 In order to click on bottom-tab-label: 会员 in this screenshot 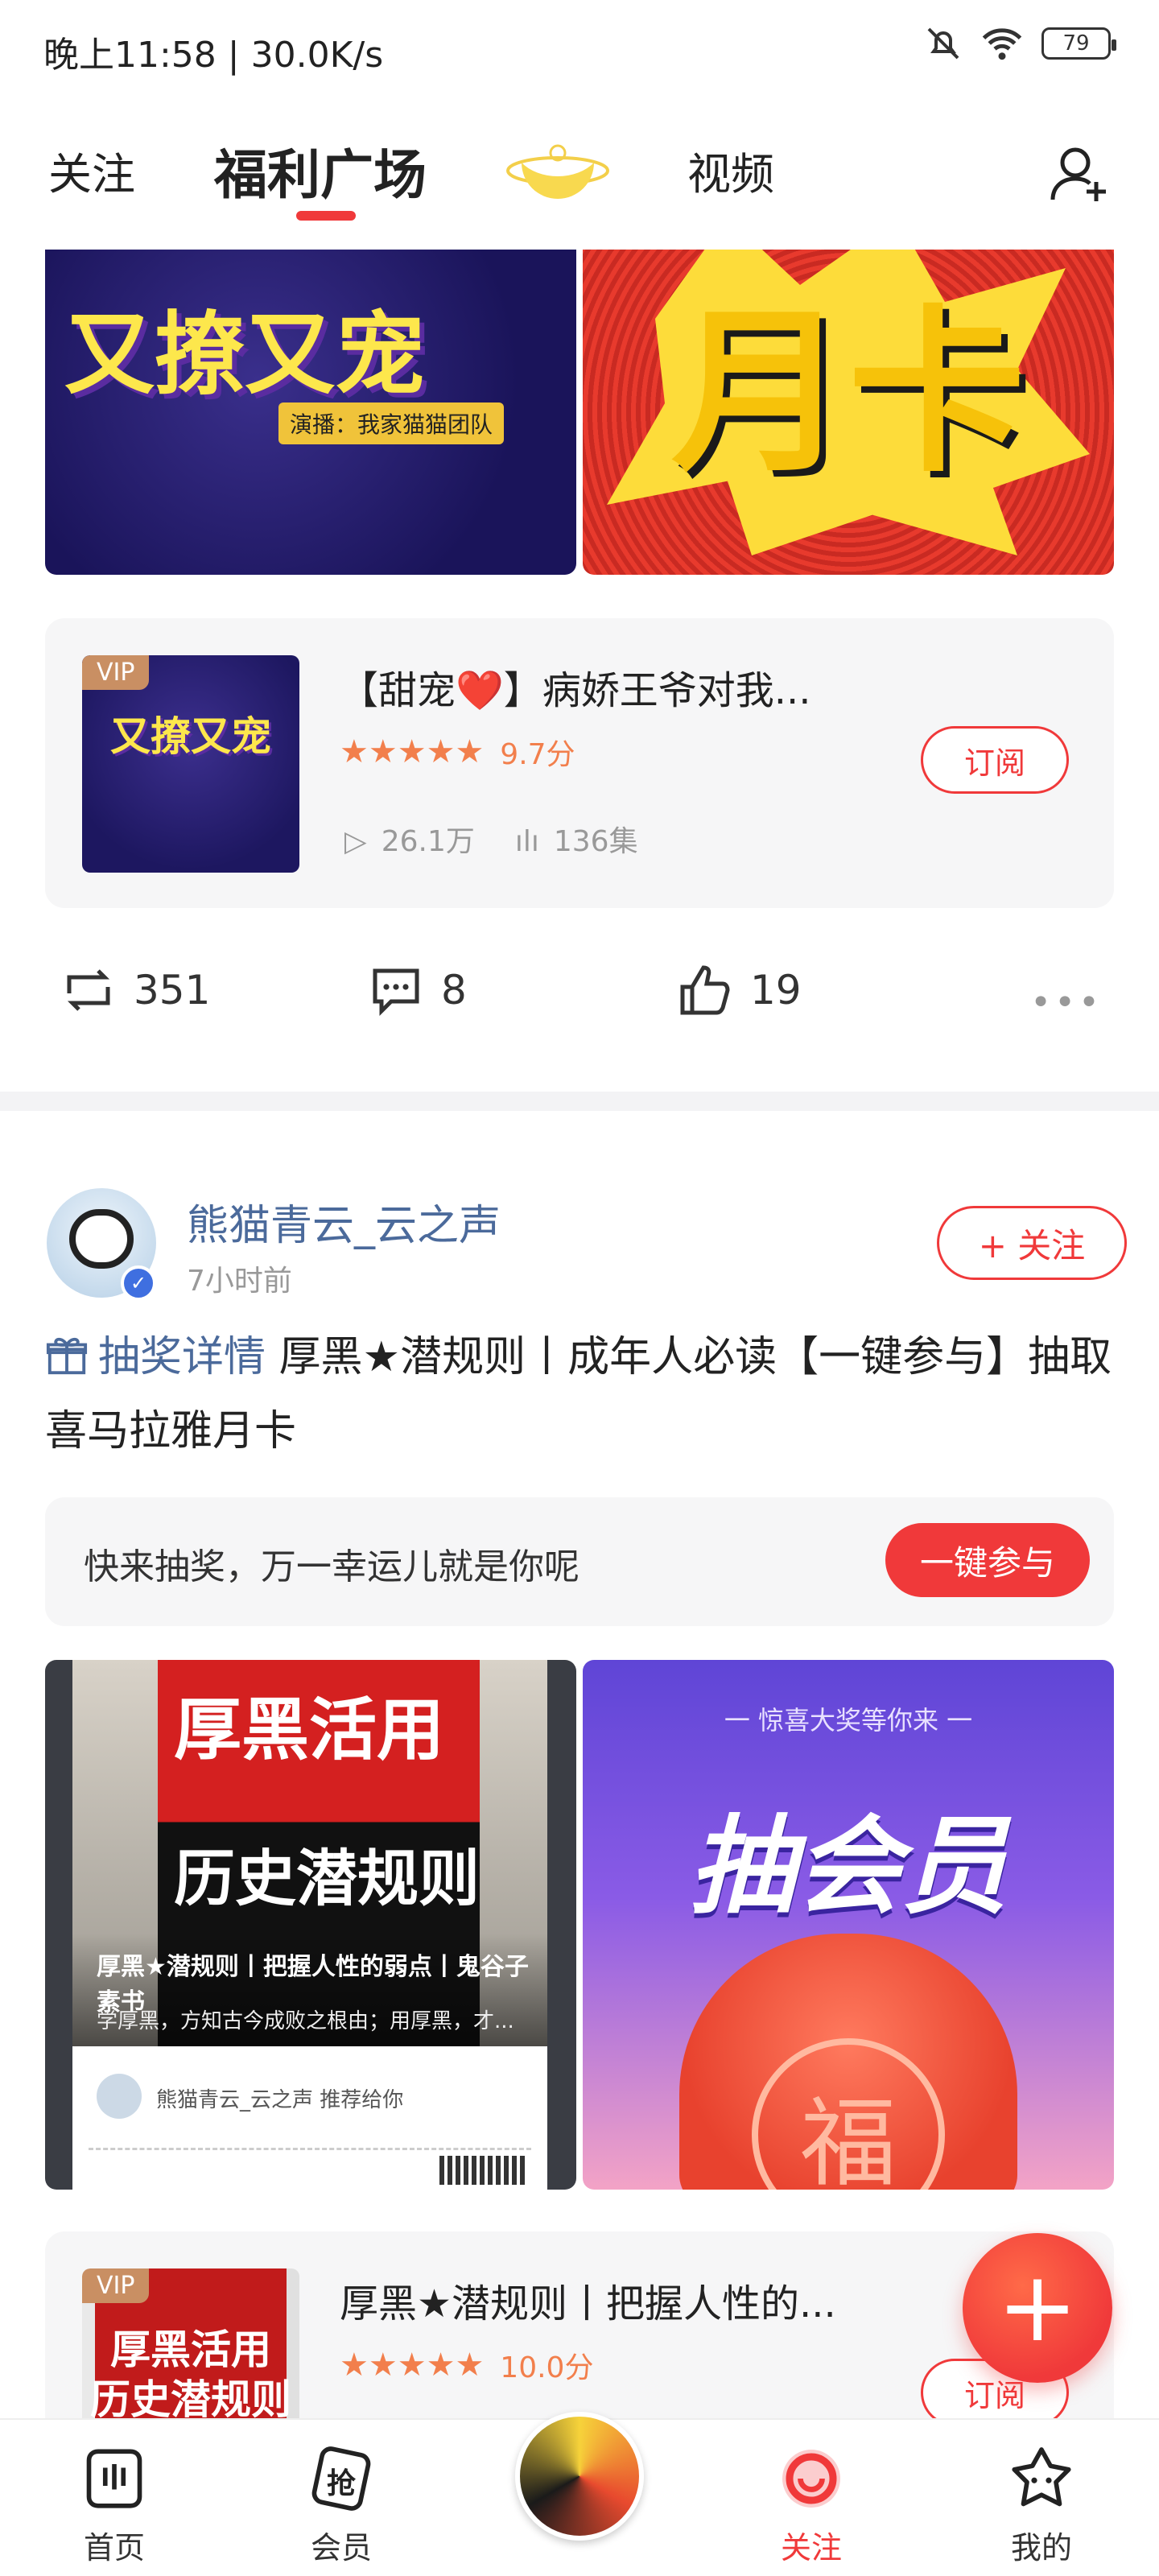, I will do `click(341, 2548)`.